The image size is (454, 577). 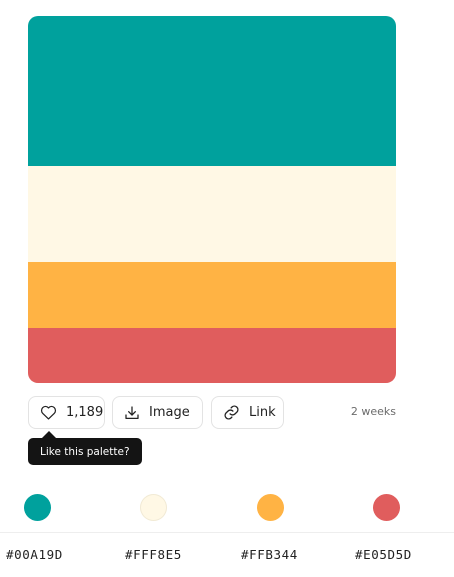 I want to click on like-count: 1,189, so click(x=85, y=412).